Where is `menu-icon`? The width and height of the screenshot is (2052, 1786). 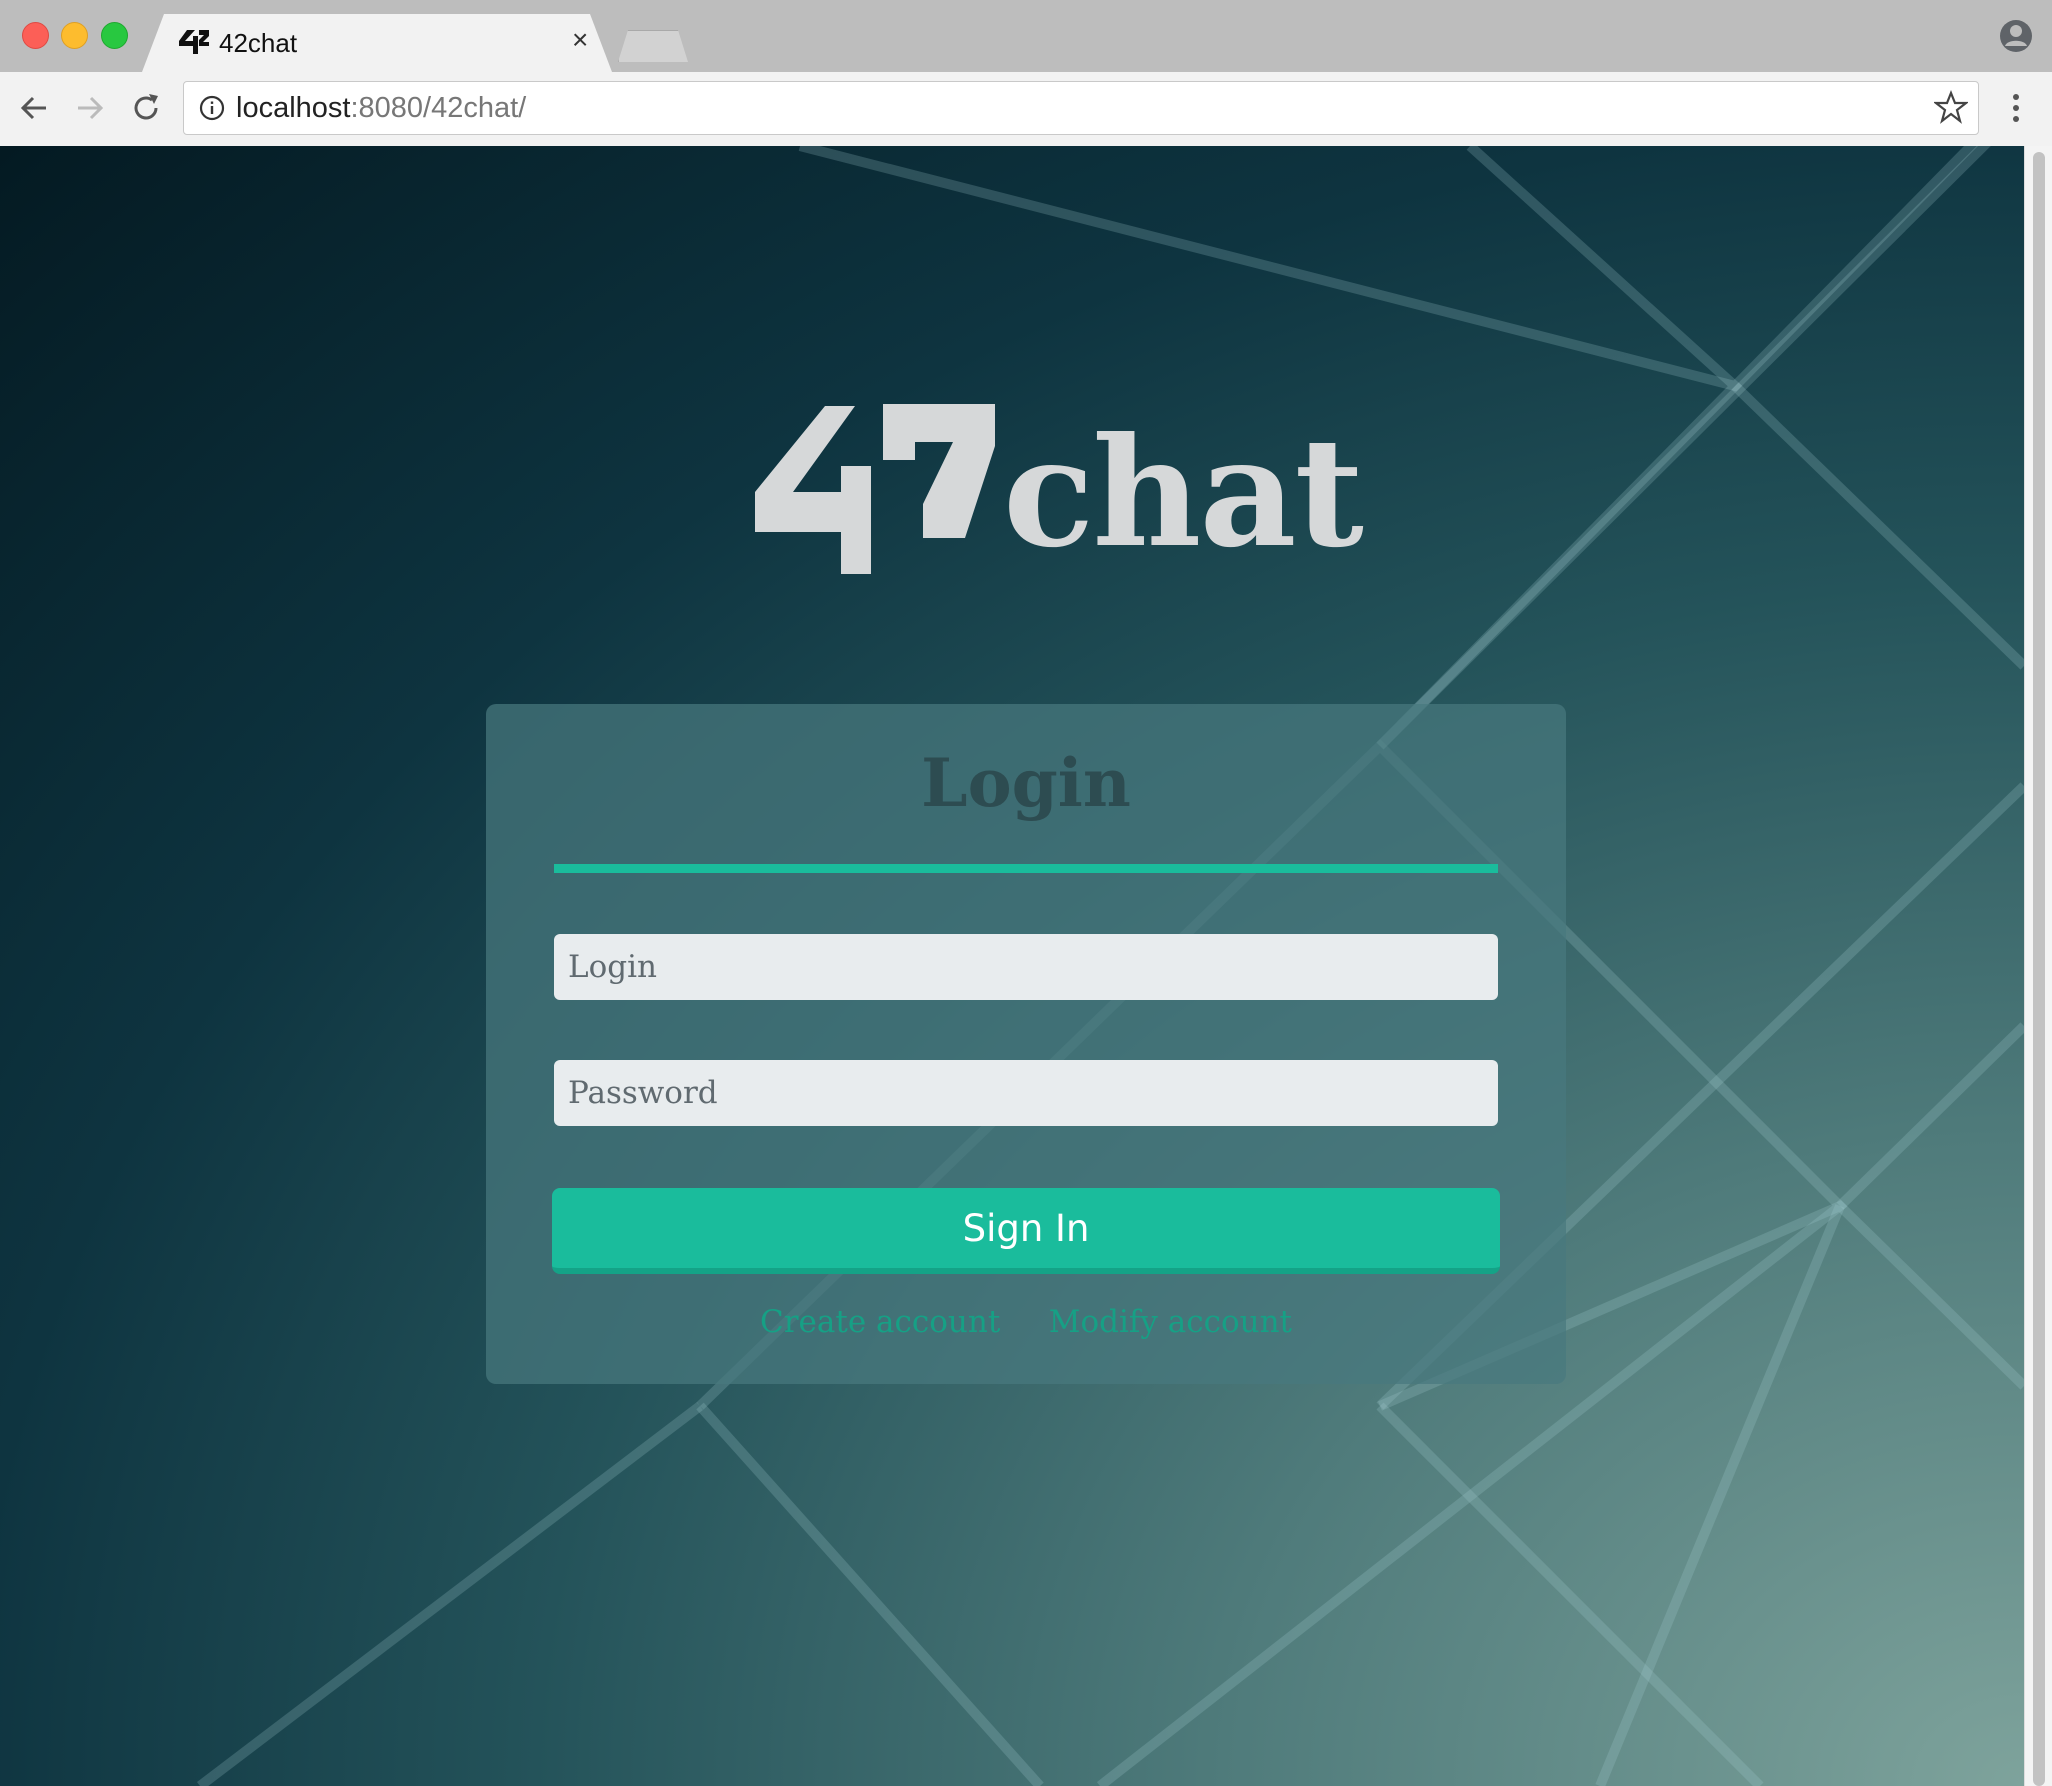
menu-icon is located at coordinates (2016, 108).